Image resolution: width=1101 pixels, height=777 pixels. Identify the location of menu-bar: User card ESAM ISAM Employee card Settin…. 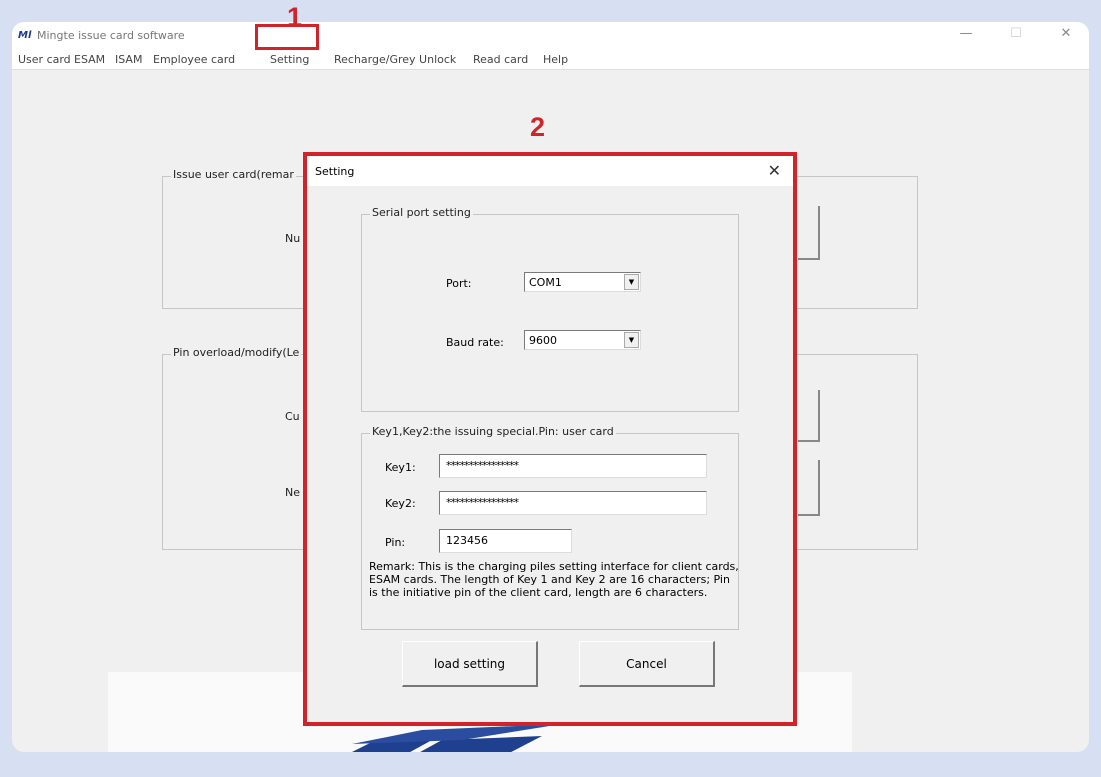
(550, 60).